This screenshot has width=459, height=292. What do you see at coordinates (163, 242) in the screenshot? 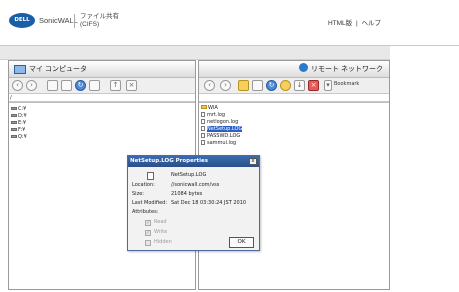
I see `hidden-label: Hidden` at bounding box center [163, 242].